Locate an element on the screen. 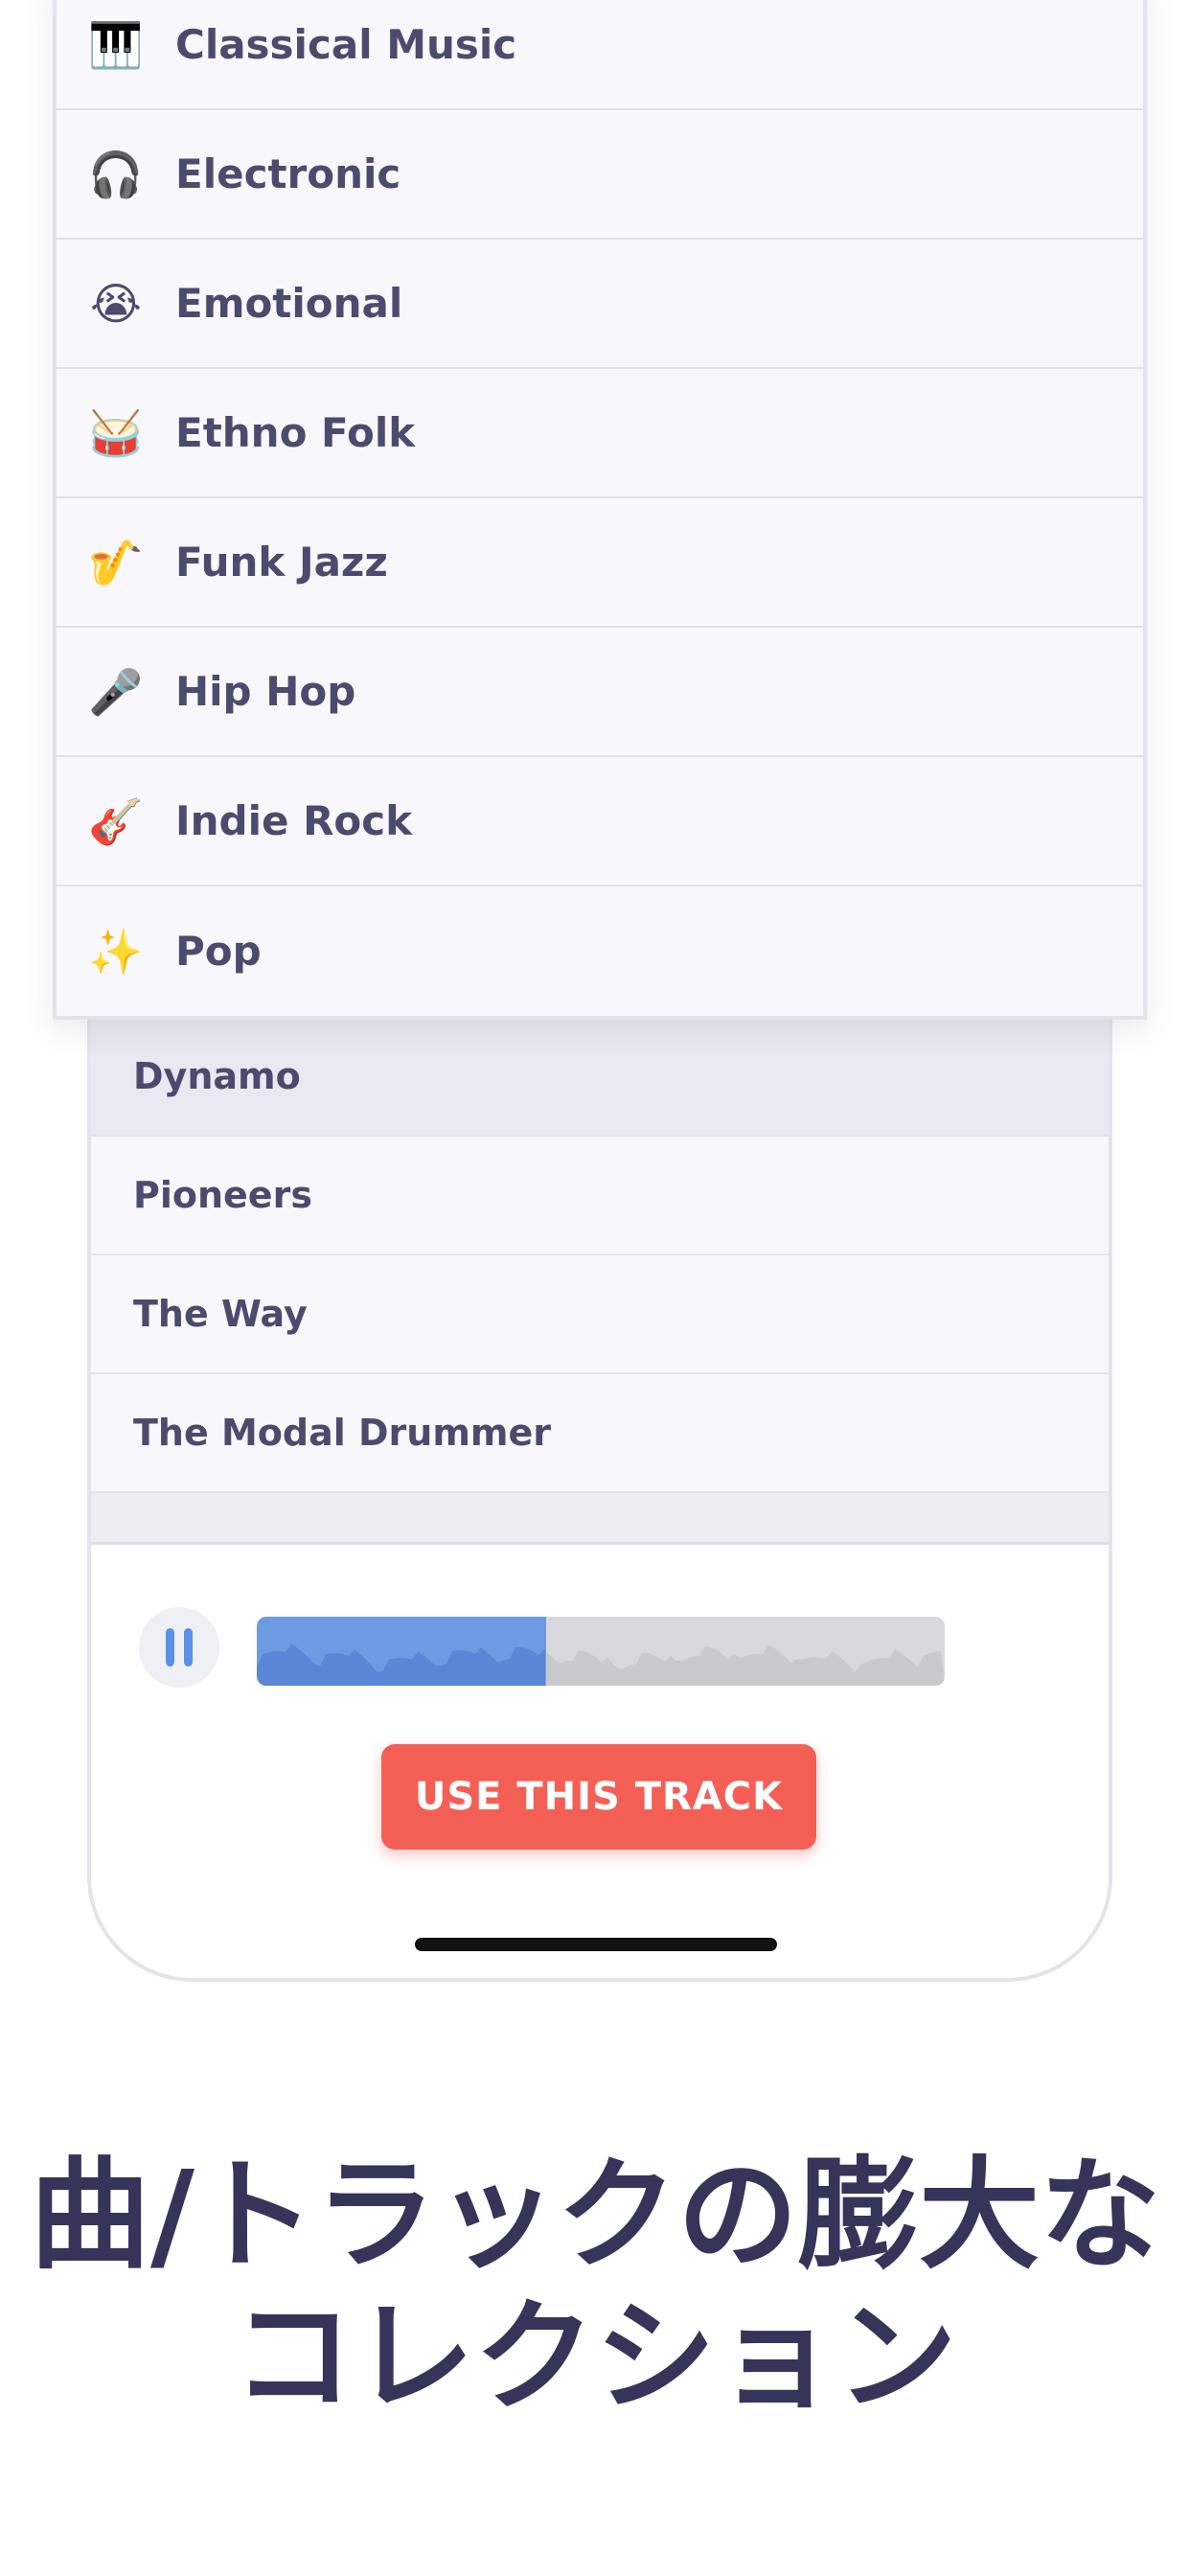  track-label: Dynamo is located at coordinates (217, 1076).